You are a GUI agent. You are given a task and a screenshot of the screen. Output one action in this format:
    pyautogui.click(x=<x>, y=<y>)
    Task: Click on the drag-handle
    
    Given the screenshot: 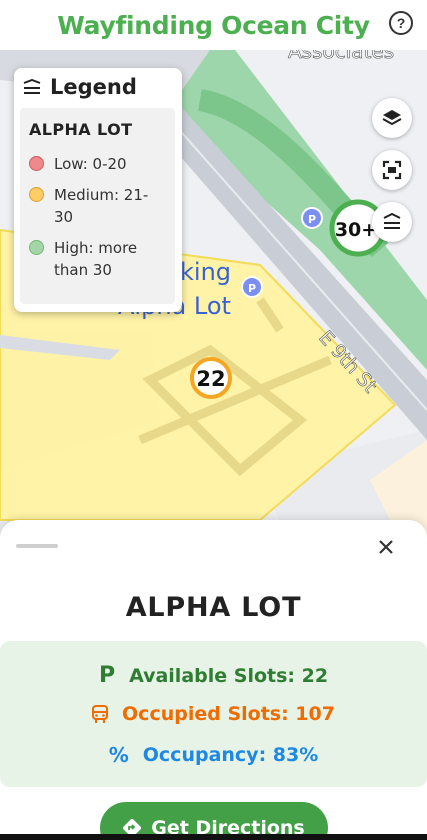 What is the action you would take?
    pyautogui.click(x=37, y=546)
    